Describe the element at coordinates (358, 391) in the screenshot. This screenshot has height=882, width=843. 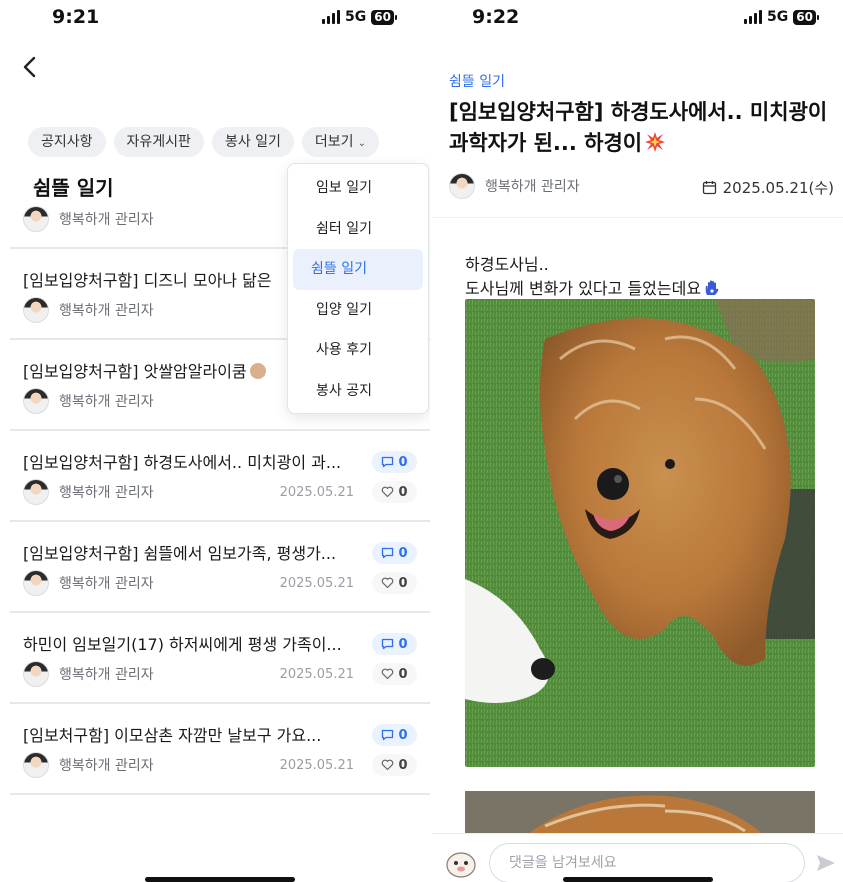
I see `menu-item-volunteer-notice: 봉사 공지` at that location.